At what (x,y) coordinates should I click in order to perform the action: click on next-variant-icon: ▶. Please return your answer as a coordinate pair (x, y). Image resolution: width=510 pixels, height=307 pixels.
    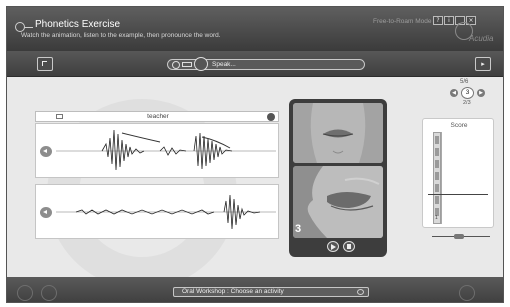
    Looking at the image, I should click on (481, 93).